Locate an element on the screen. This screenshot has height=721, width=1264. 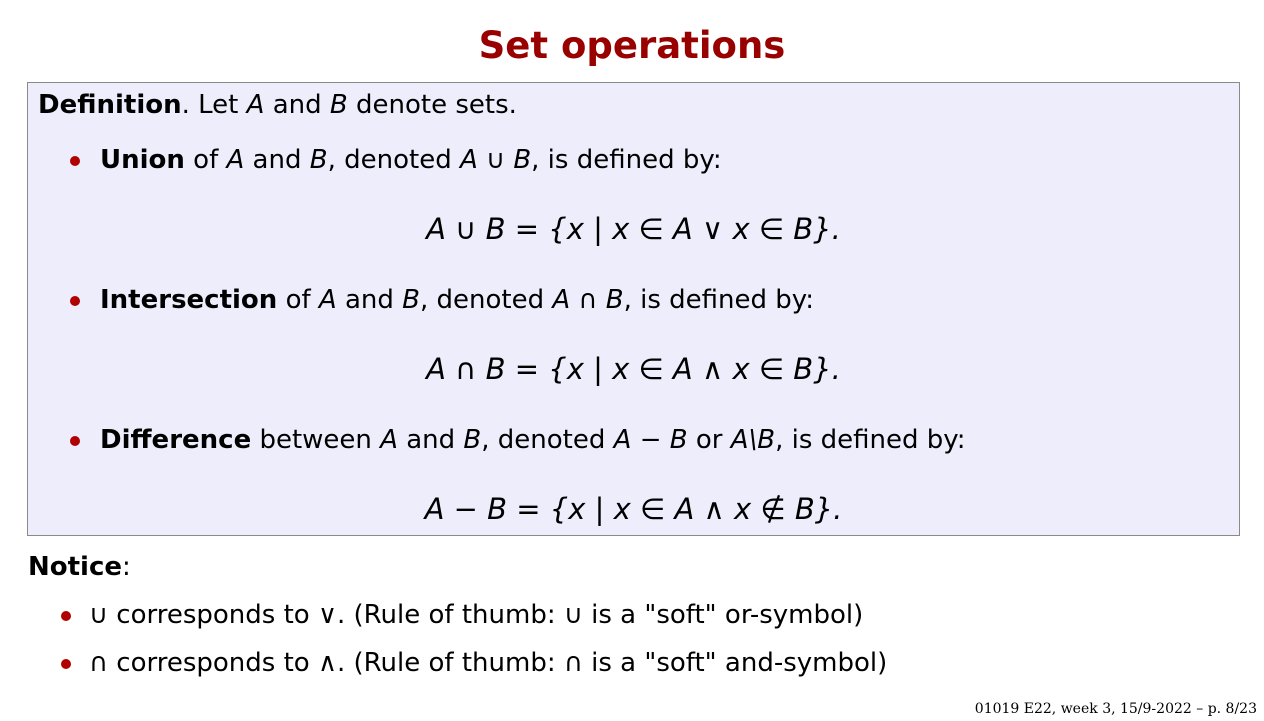
union-formula: A ∪ B = {x | x ∈ A ∨ x ∈ B}. is located at coordinates (633, 229).